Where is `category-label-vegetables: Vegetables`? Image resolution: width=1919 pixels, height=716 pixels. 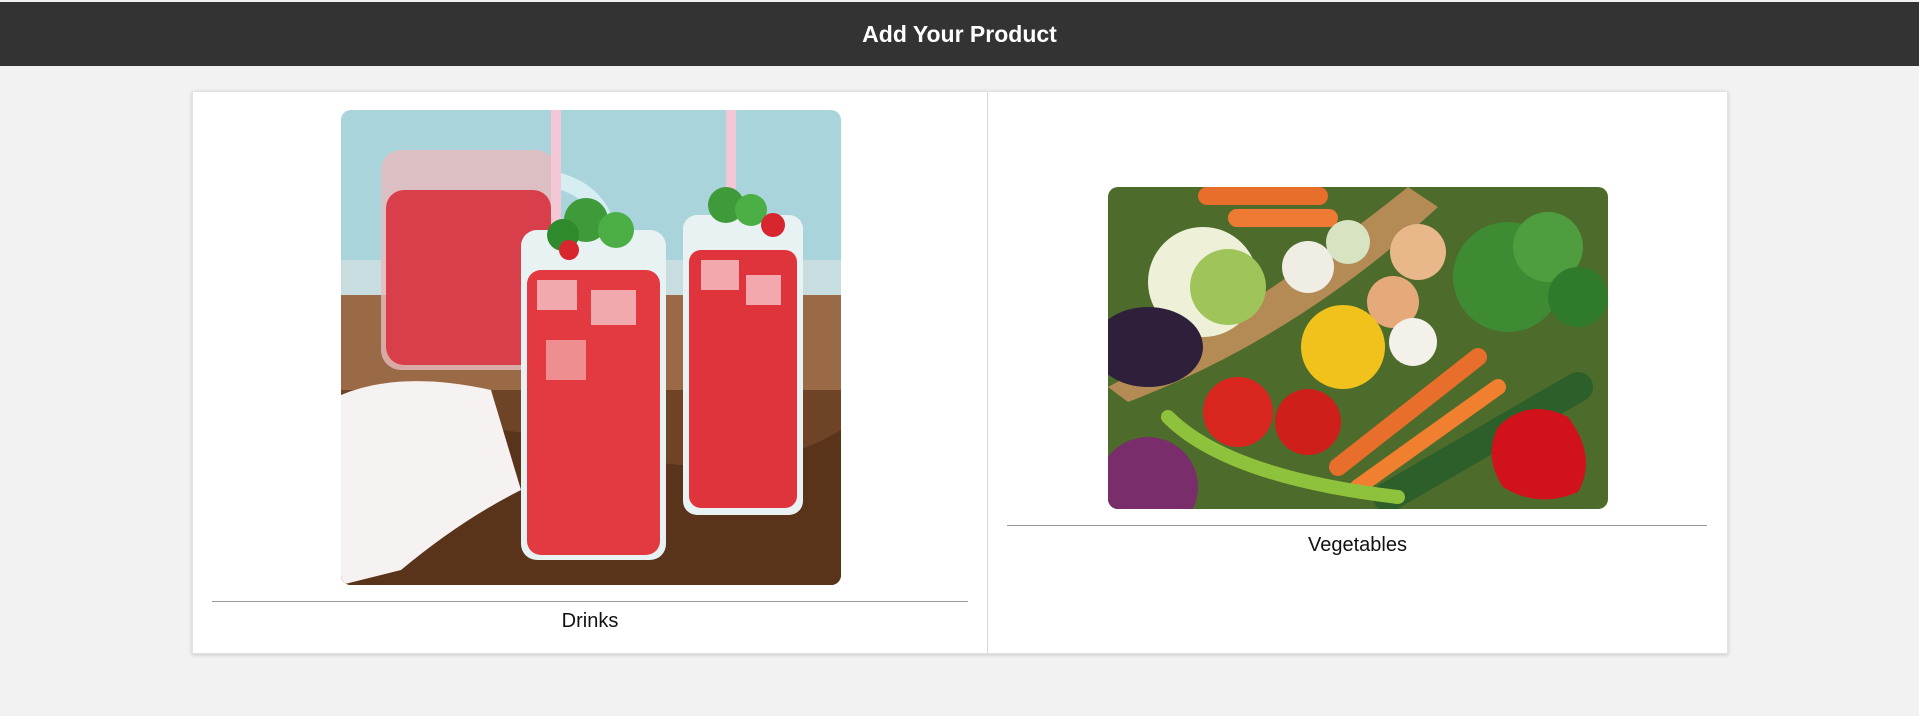 category-label-vegetables: Vegetables is located at coordinates (1357, 545).